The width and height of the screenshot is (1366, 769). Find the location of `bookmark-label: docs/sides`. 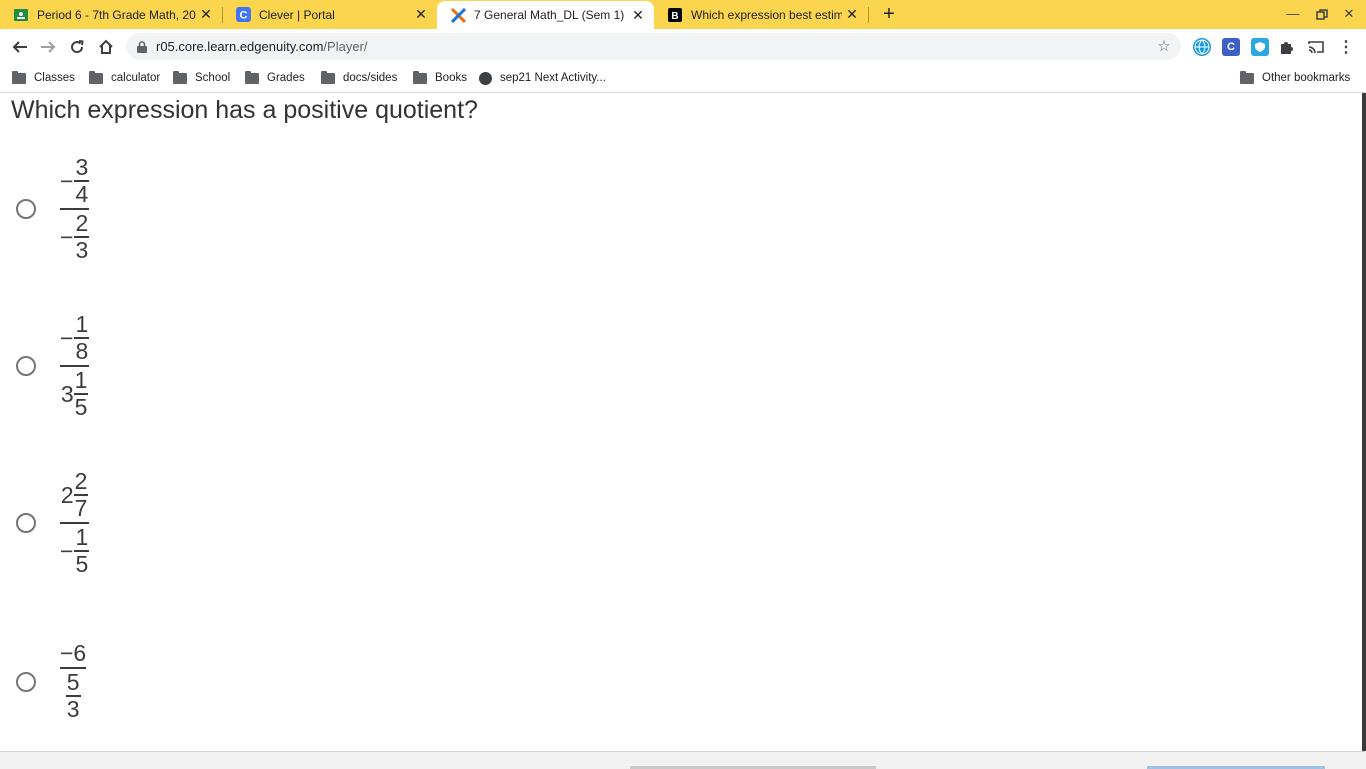

bookmark-label: docs/sides is located at coordinates (370, 78).